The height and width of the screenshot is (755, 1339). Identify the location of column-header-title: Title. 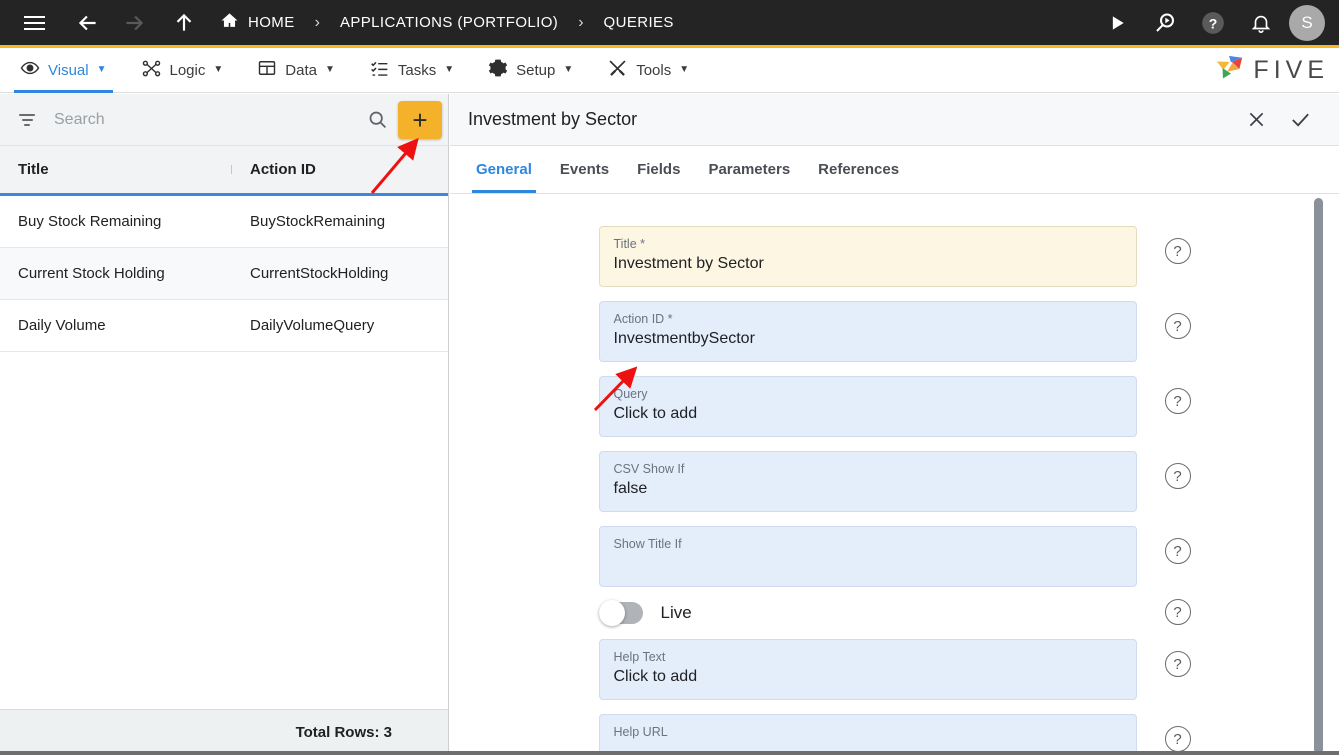
(116, 169).